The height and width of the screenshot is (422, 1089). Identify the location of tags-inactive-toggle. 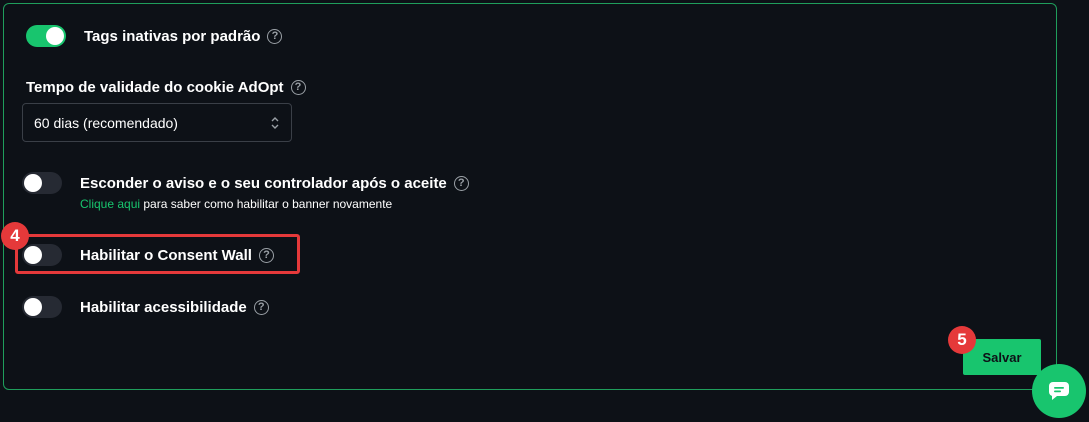
(46, 36).